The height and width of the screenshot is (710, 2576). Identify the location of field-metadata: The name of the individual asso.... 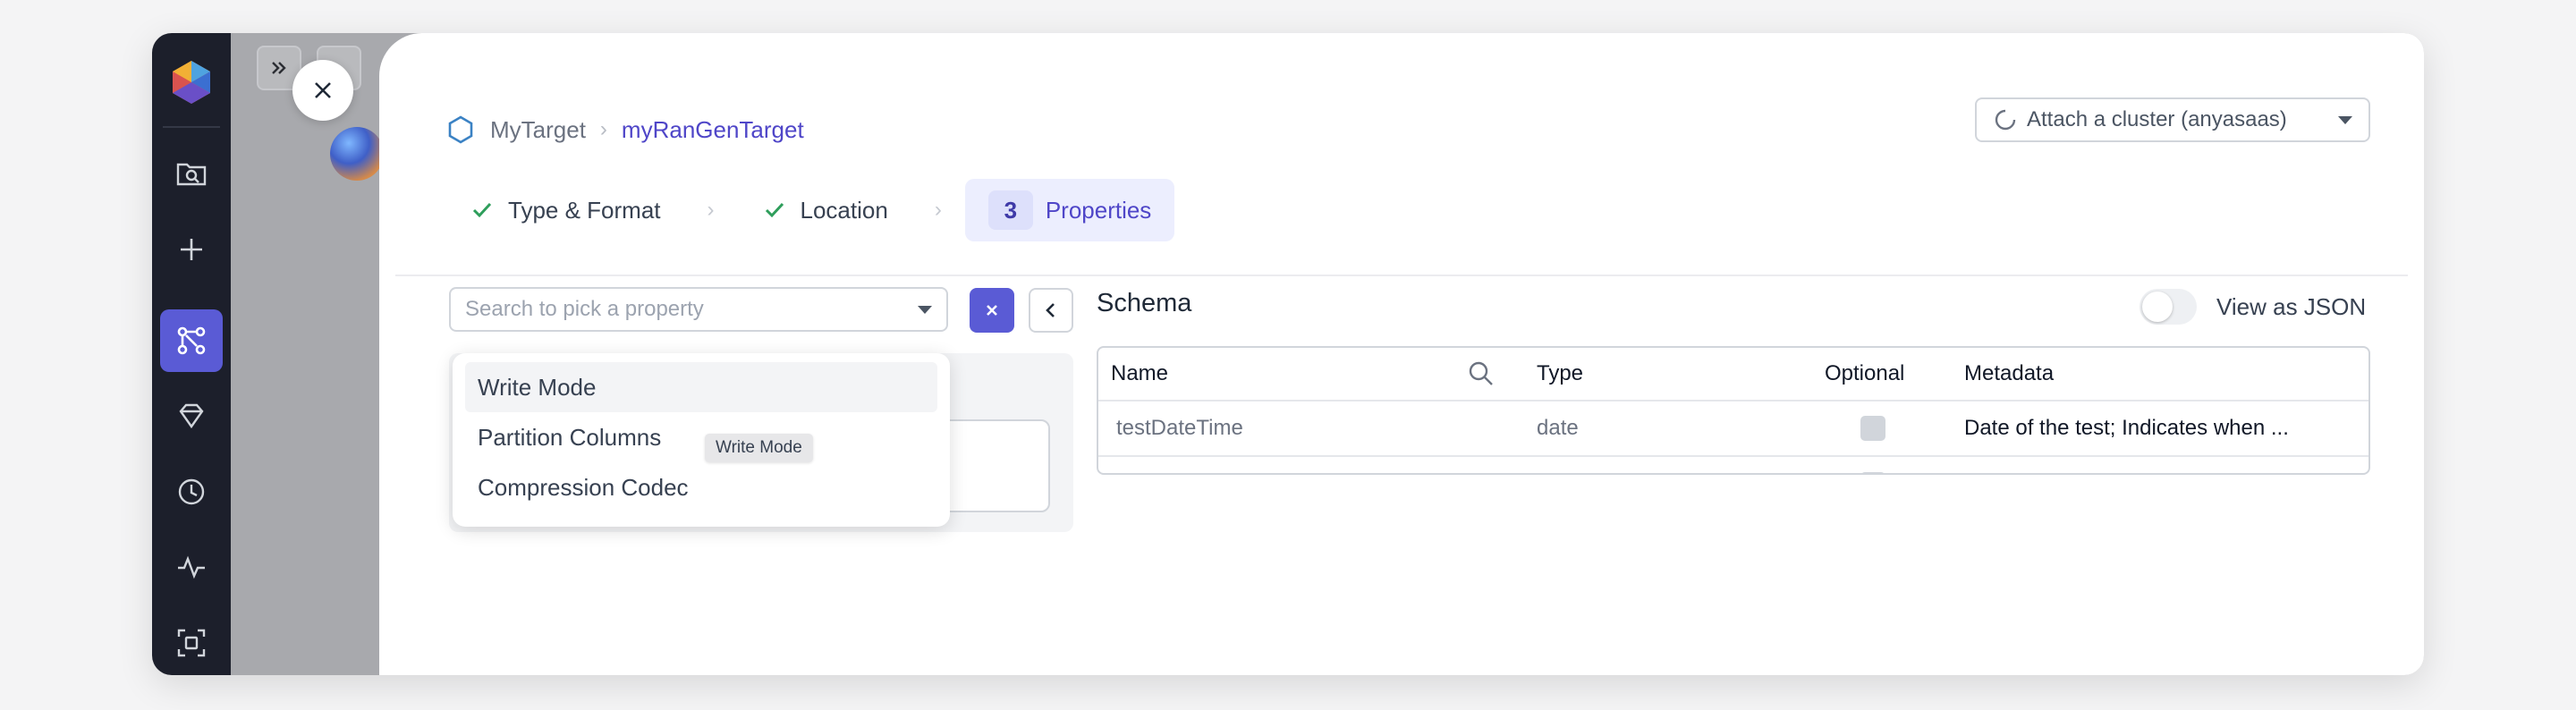
(2124, 465).